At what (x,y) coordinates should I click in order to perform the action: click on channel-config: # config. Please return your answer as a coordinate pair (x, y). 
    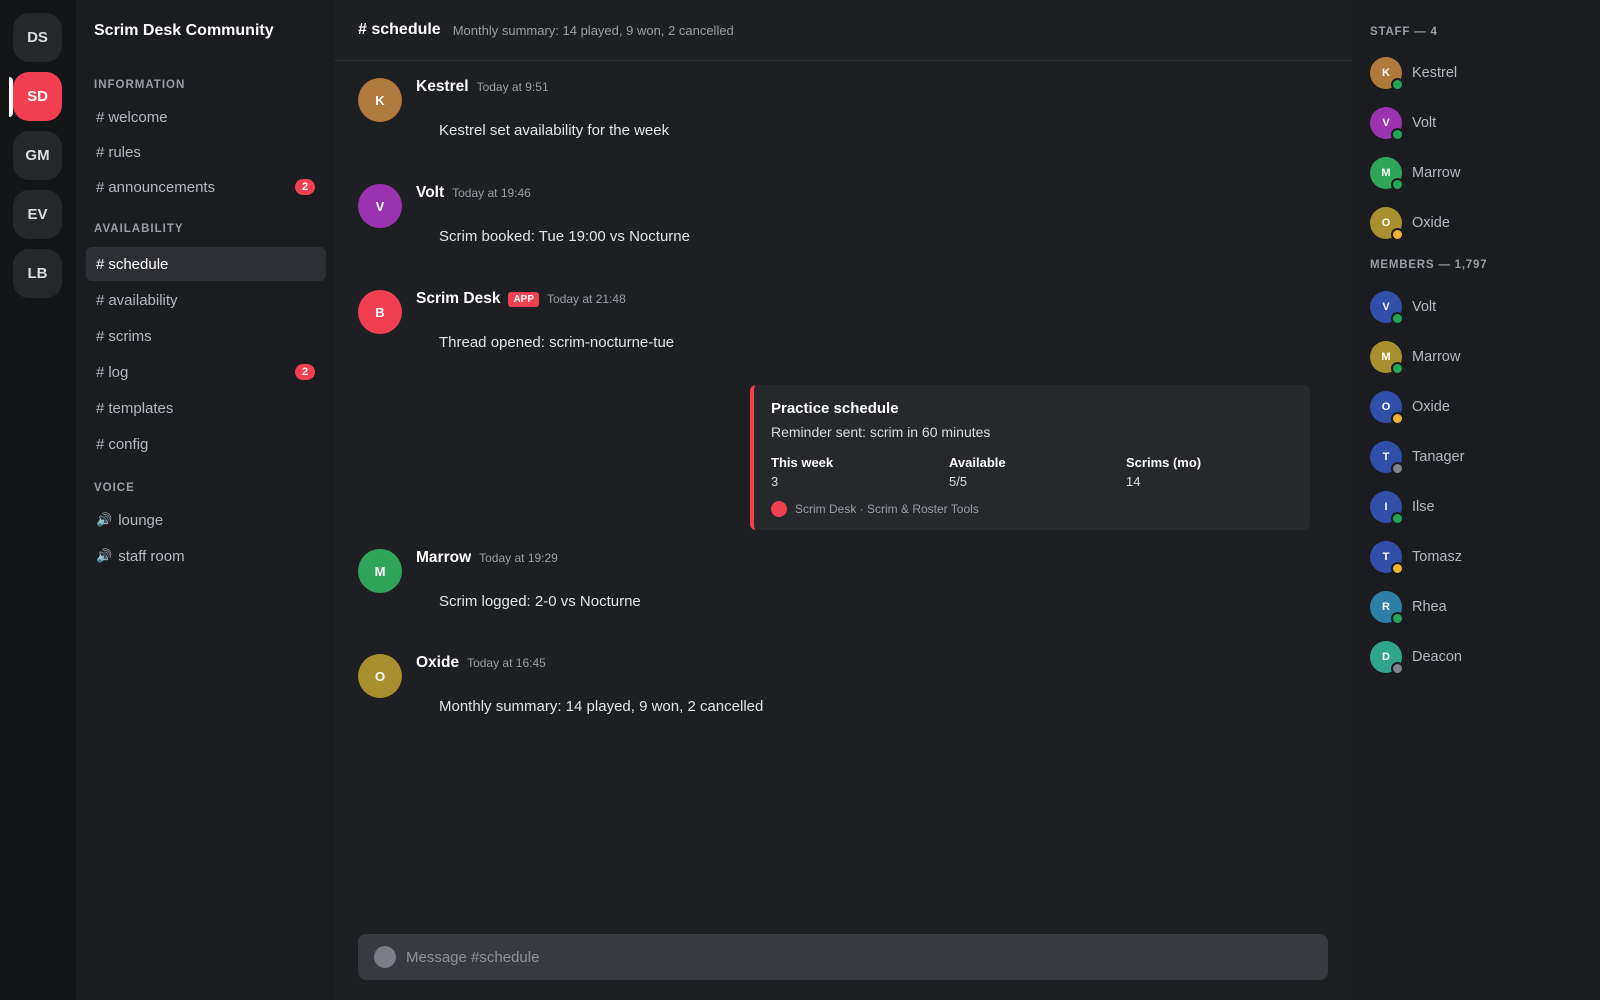
    Looking at the image, I should click on (206, 444).